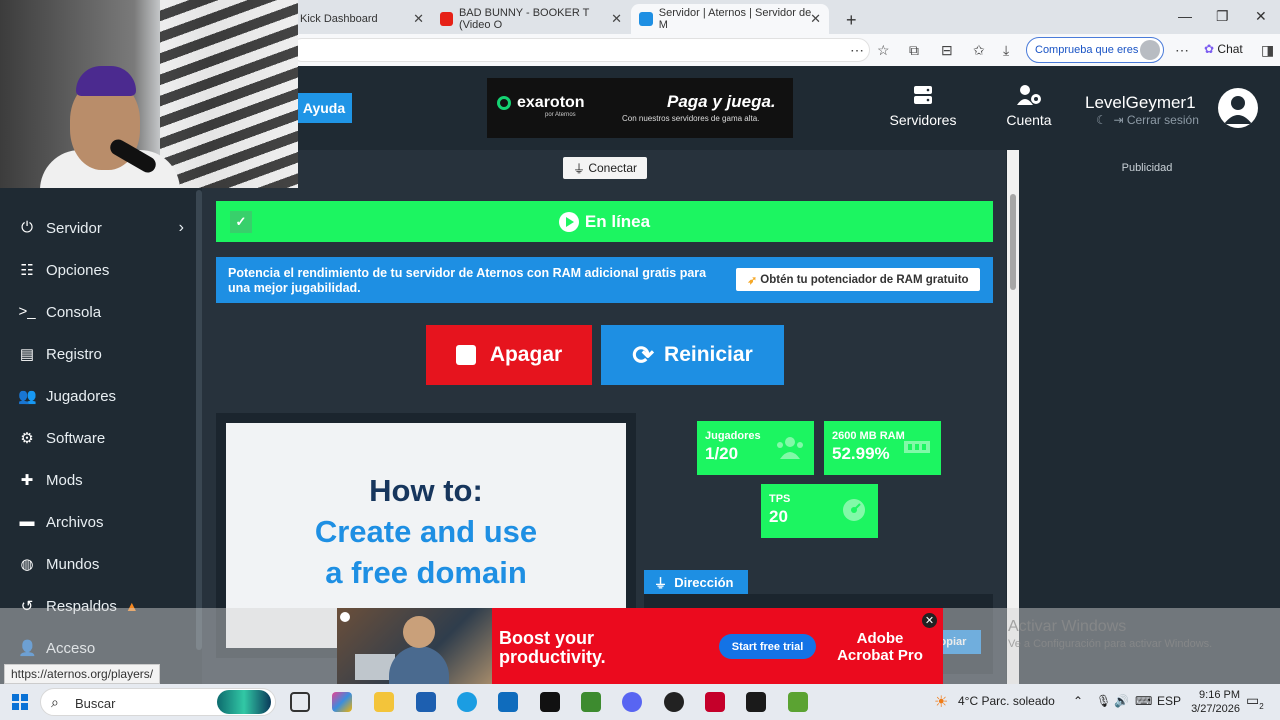 The height and width of the screenshot is (720, 1280). Describe the element at coordinates (550, 702) in the screenshot. I see `nvidia-icon` at that location.